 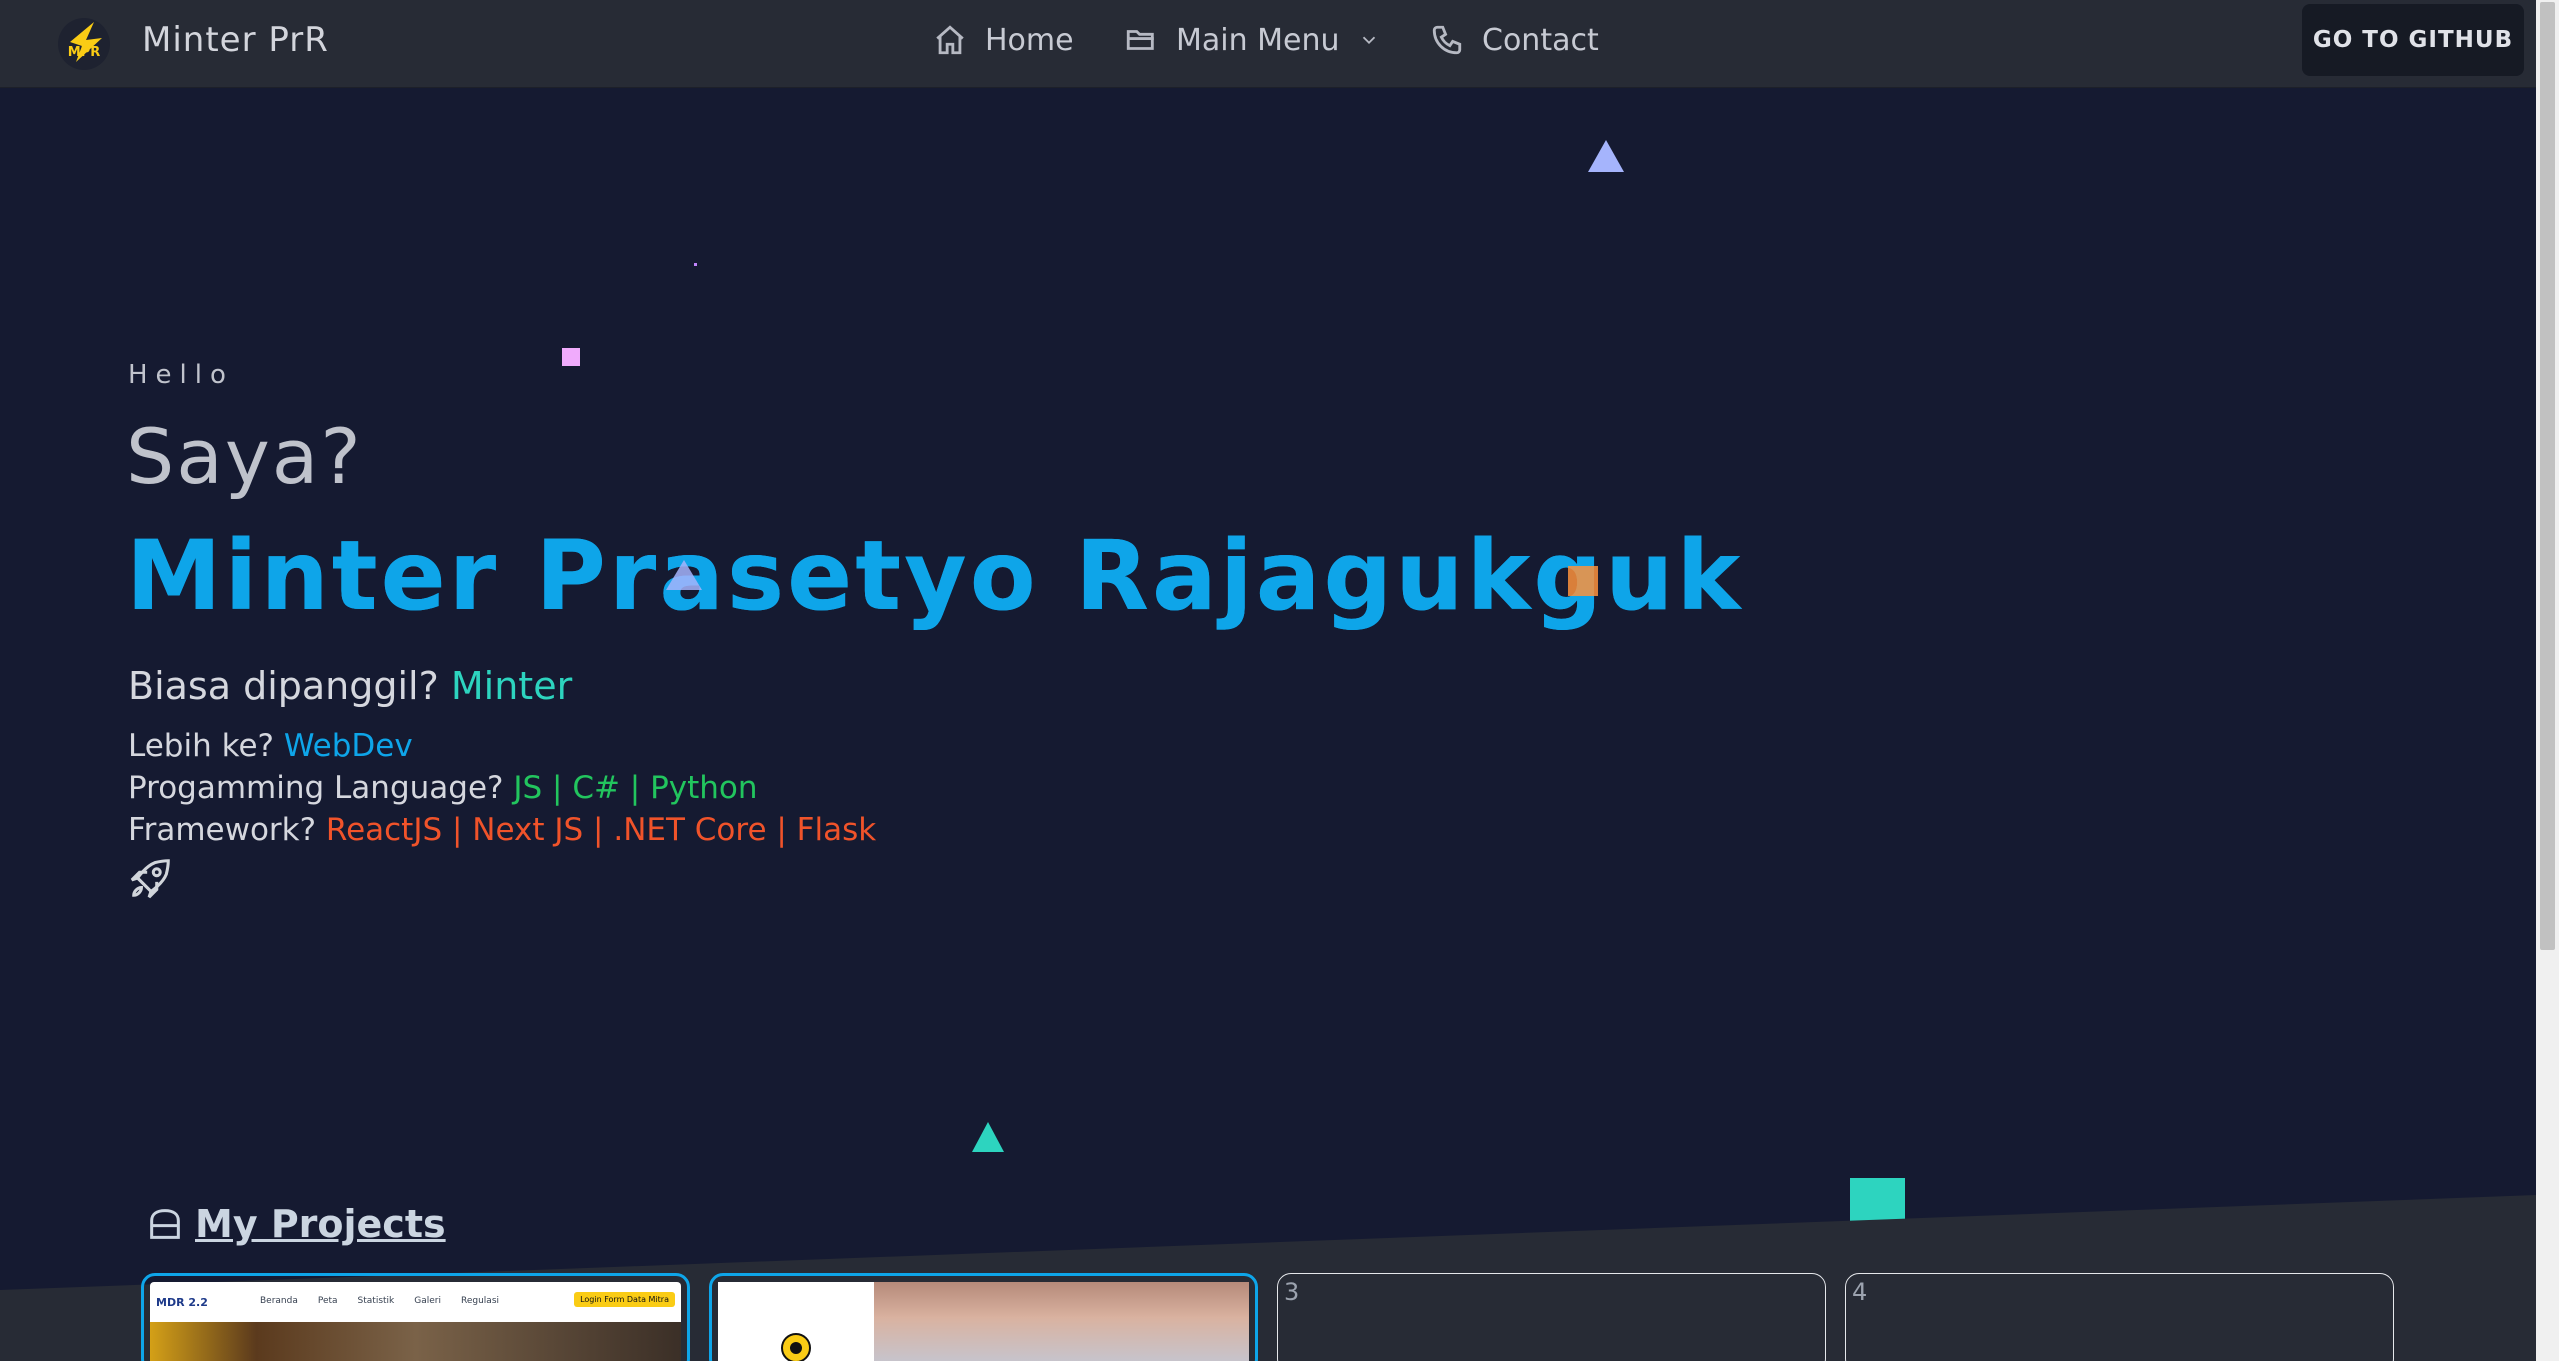 I want to click on archive-icon, so click(x=165, y=1224).